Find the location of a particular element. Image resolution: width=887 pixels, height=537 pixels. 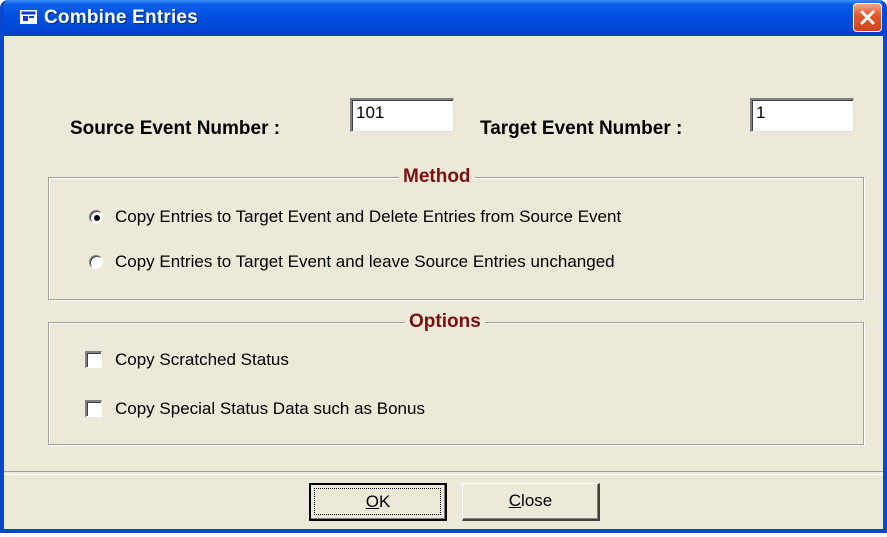

close-mnemonic: C is located at coordinates (515, 500).